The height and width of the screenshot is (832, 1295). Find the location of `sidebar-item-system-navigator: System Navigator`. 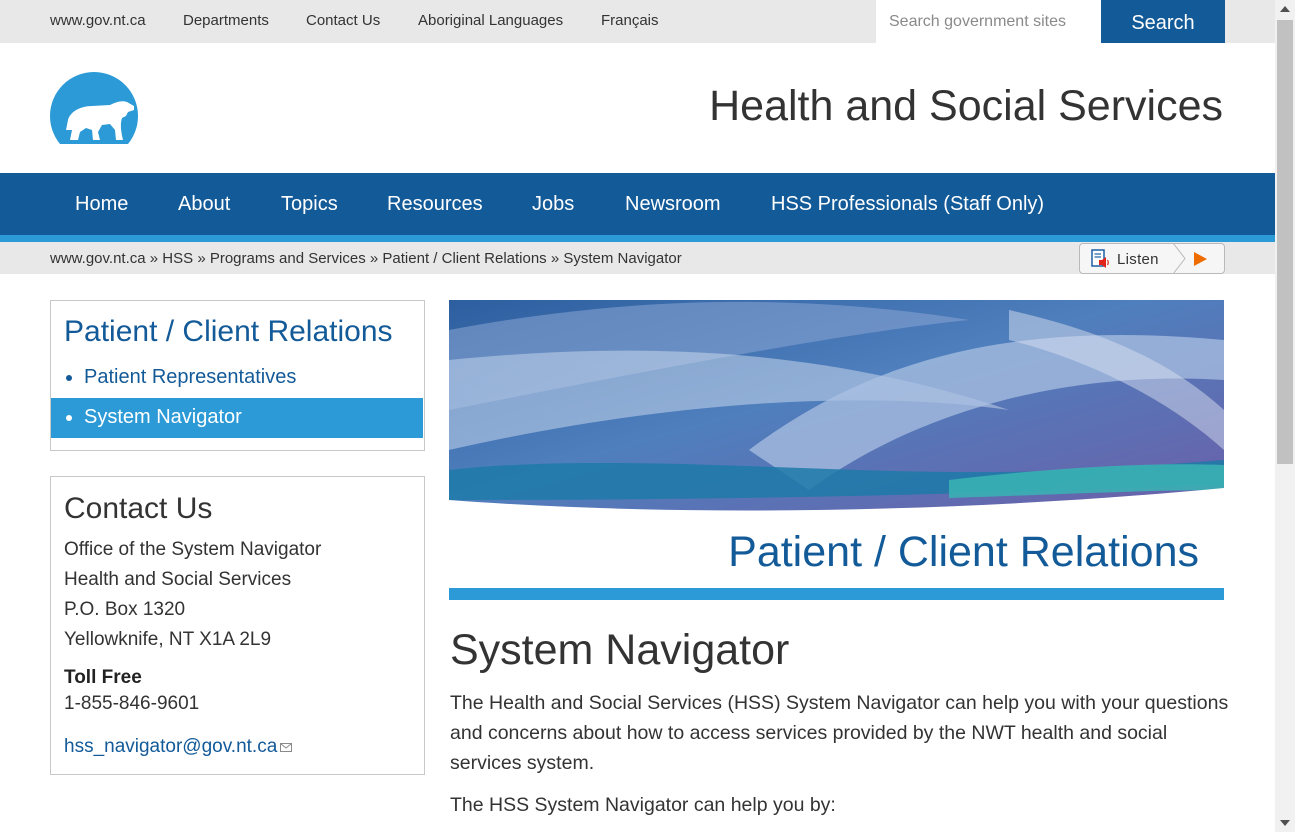

sidebar-item-system-navigator: System Navigator is located at coordinates (237, 418).